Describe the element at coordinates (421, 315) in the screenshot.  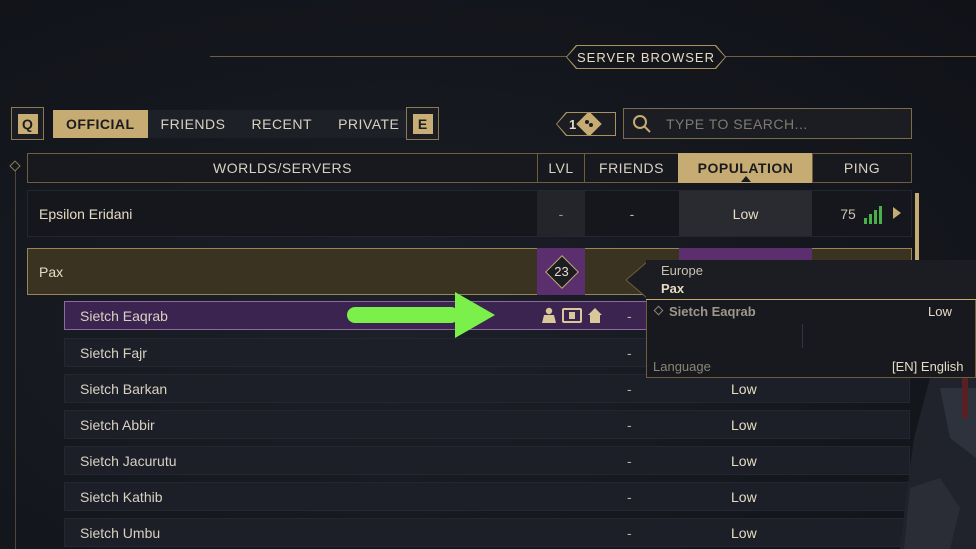
I see `green-arrow-icon` at that location.